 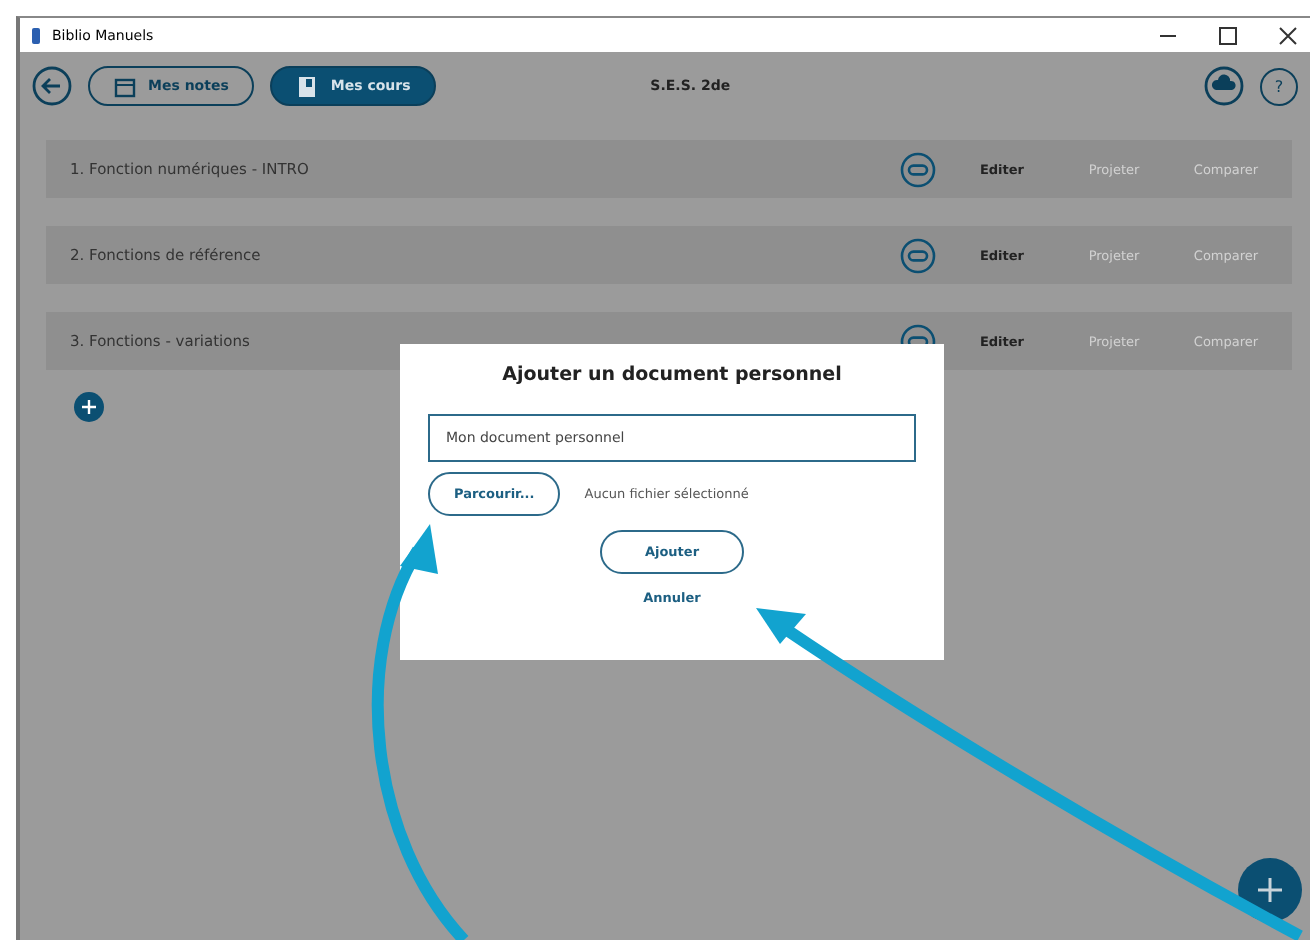 I want to click on help-button: ?, so click(x=1279, y=86).